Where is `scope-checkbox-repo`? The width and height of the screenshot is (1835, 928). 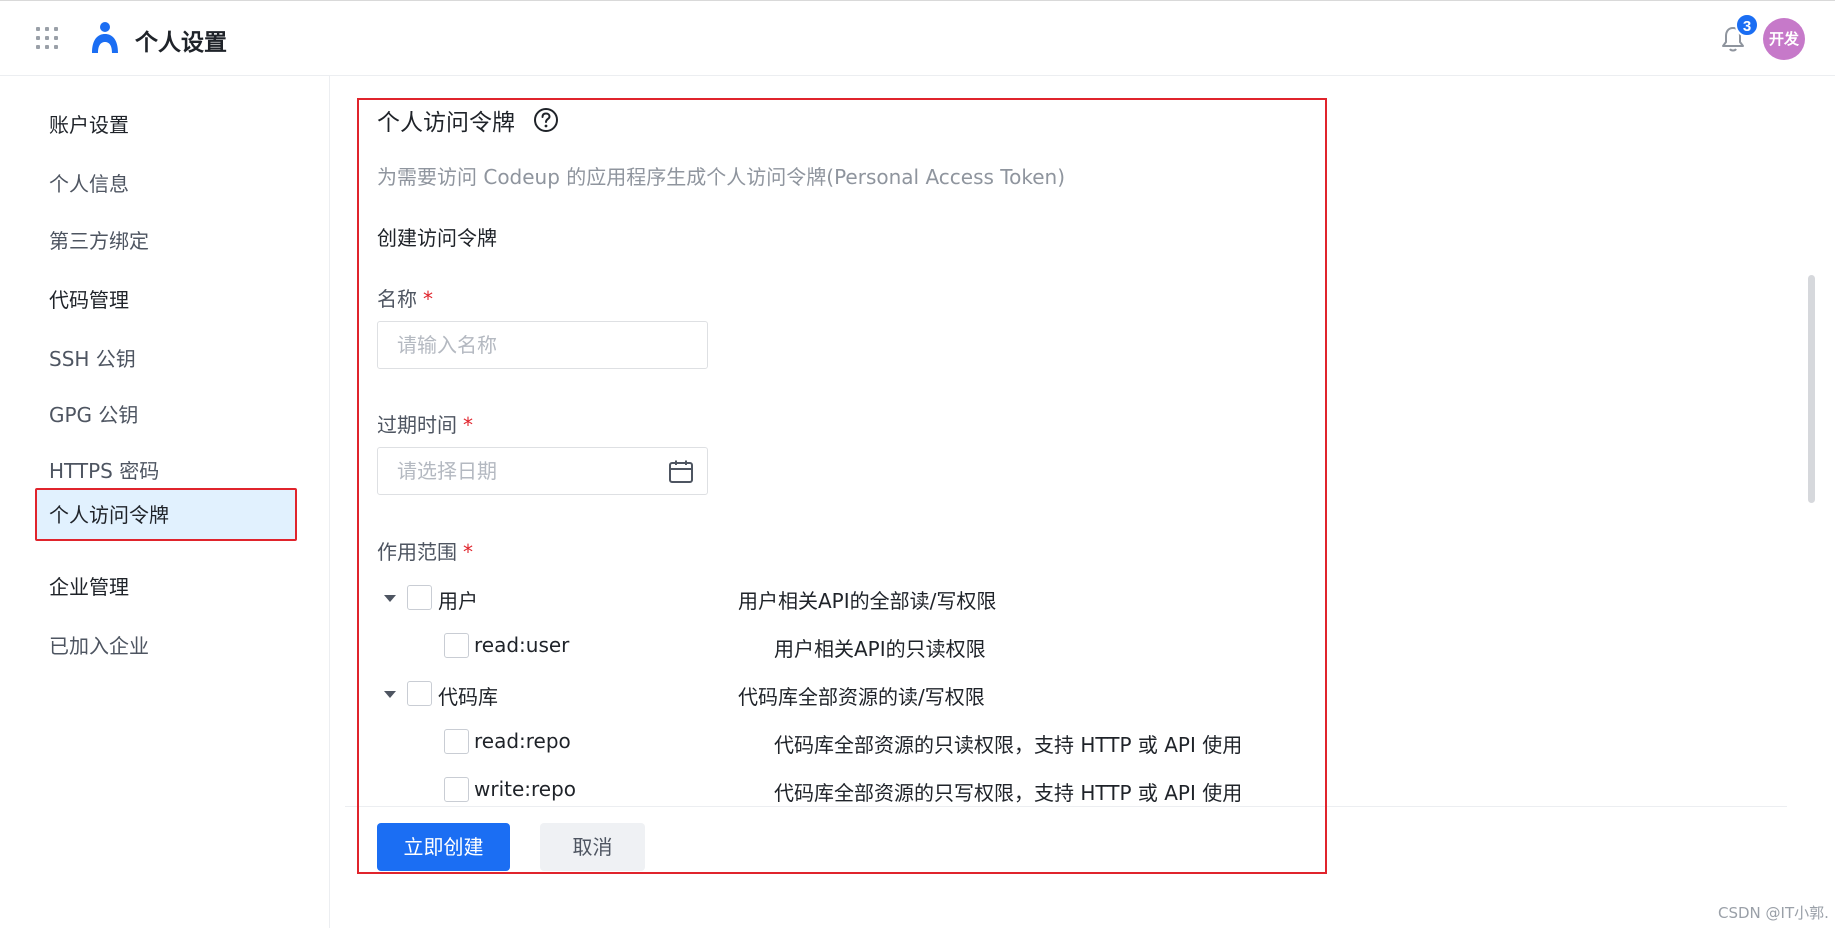 scope-checkbox-repo is located at coordinates (419, 693).